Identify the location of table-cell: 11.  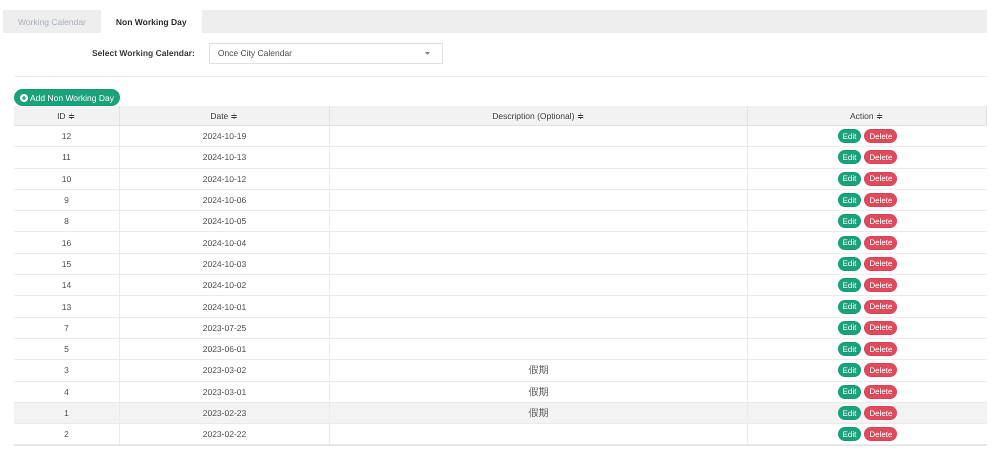
(67, 158).